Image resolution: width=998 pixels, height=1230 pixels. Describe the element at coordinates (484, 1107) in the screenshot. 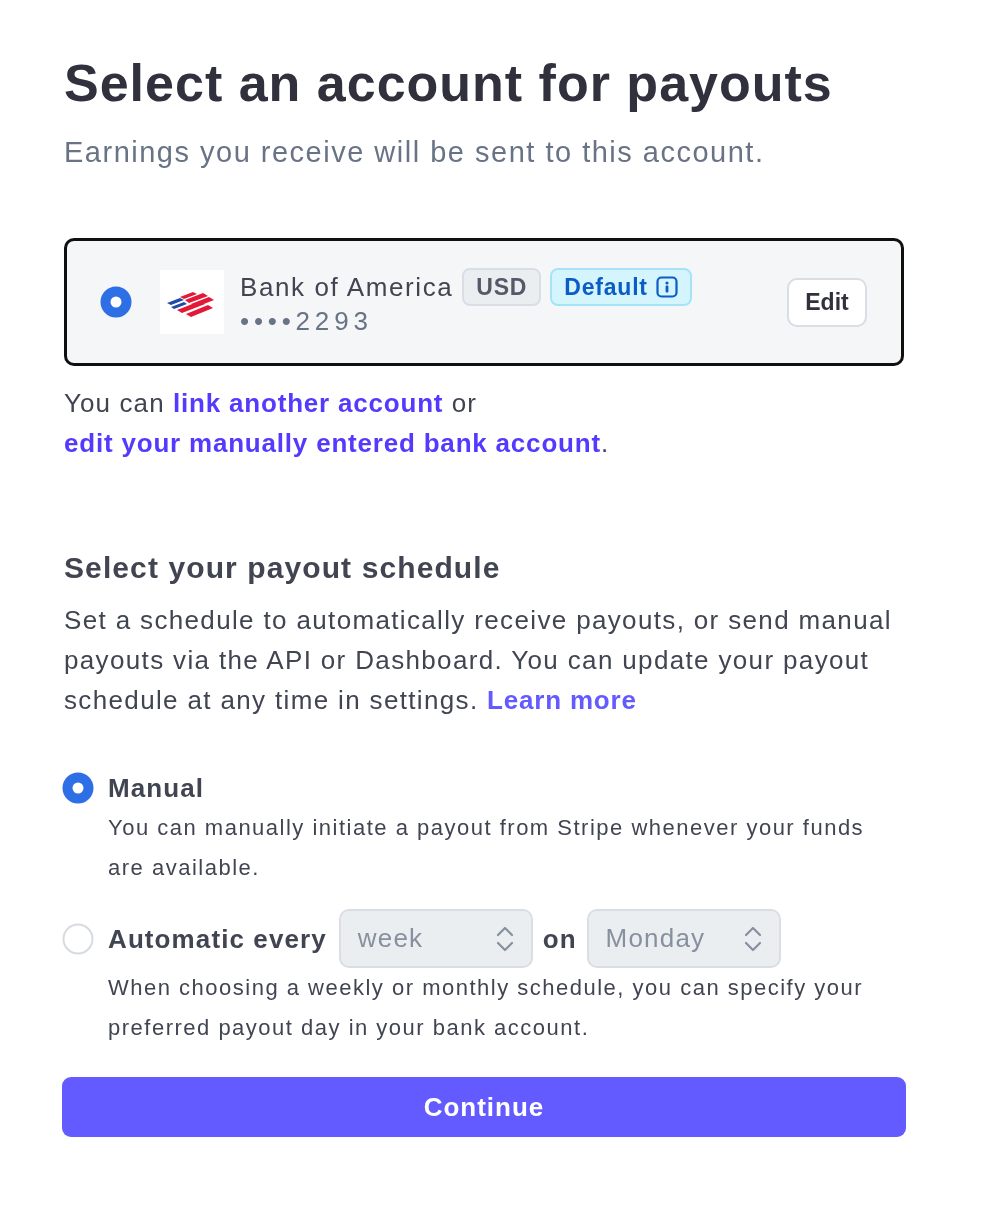

I see `continue-button: Continue` at that location.